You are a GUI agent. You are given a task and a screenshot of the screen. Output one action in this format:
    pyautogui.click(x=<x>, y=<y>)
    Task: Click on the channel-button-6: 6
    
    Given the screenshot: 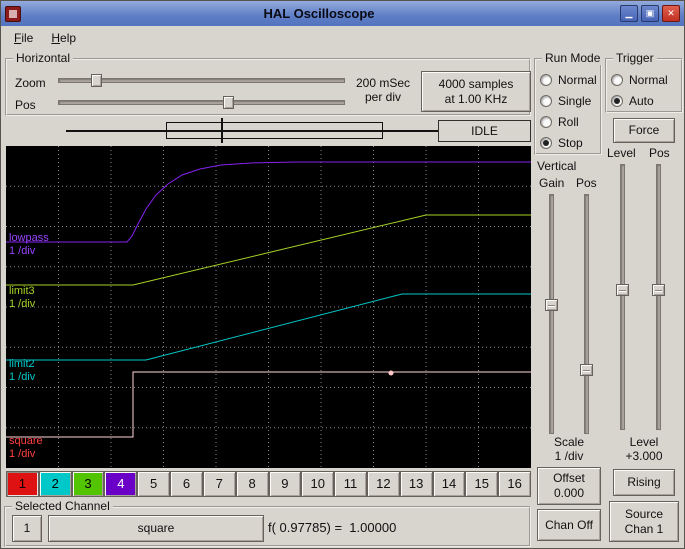 What is the action you would take?
    pyautogui.click(x=186, y=484)
    